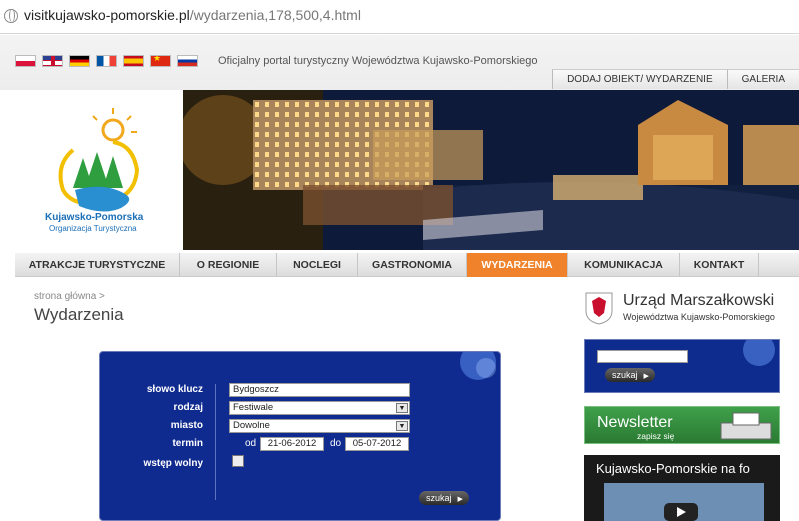  Describe the element at coordinates (684, 502) in the screenshot. I see `video-thumbnail` at that location.